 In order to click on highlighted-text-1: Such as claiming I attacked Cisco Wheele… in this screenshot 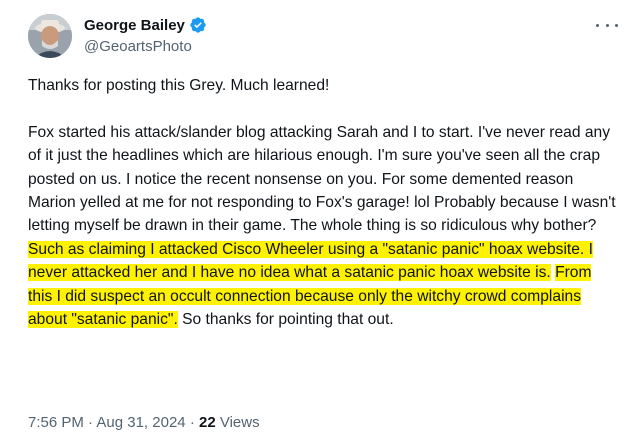, I will do `click(310, 261)`.